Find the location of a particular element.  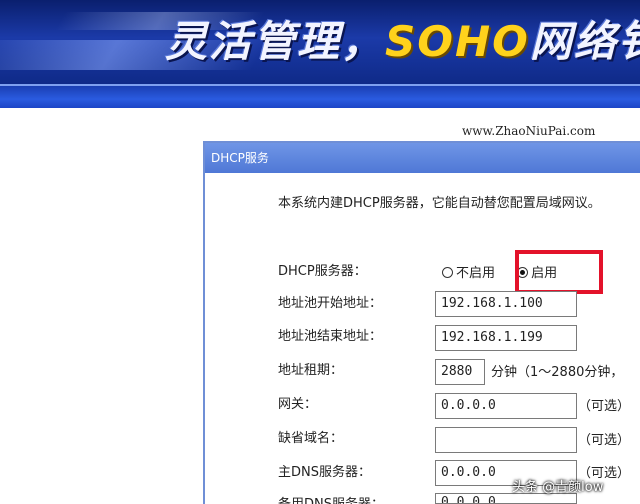

dns-secondary-row: 备用DNS服务器： is located at coordinates (331, 498).